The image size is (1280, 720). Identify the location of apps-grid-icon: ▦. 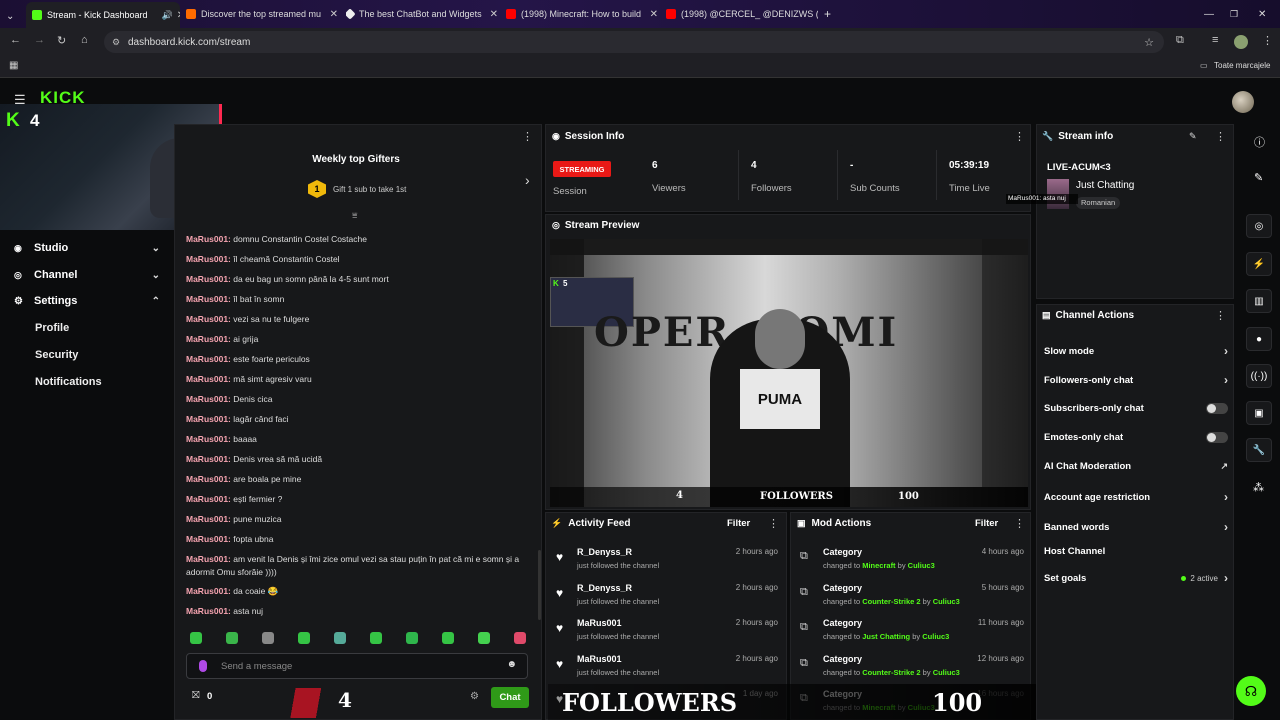
(13, 65).